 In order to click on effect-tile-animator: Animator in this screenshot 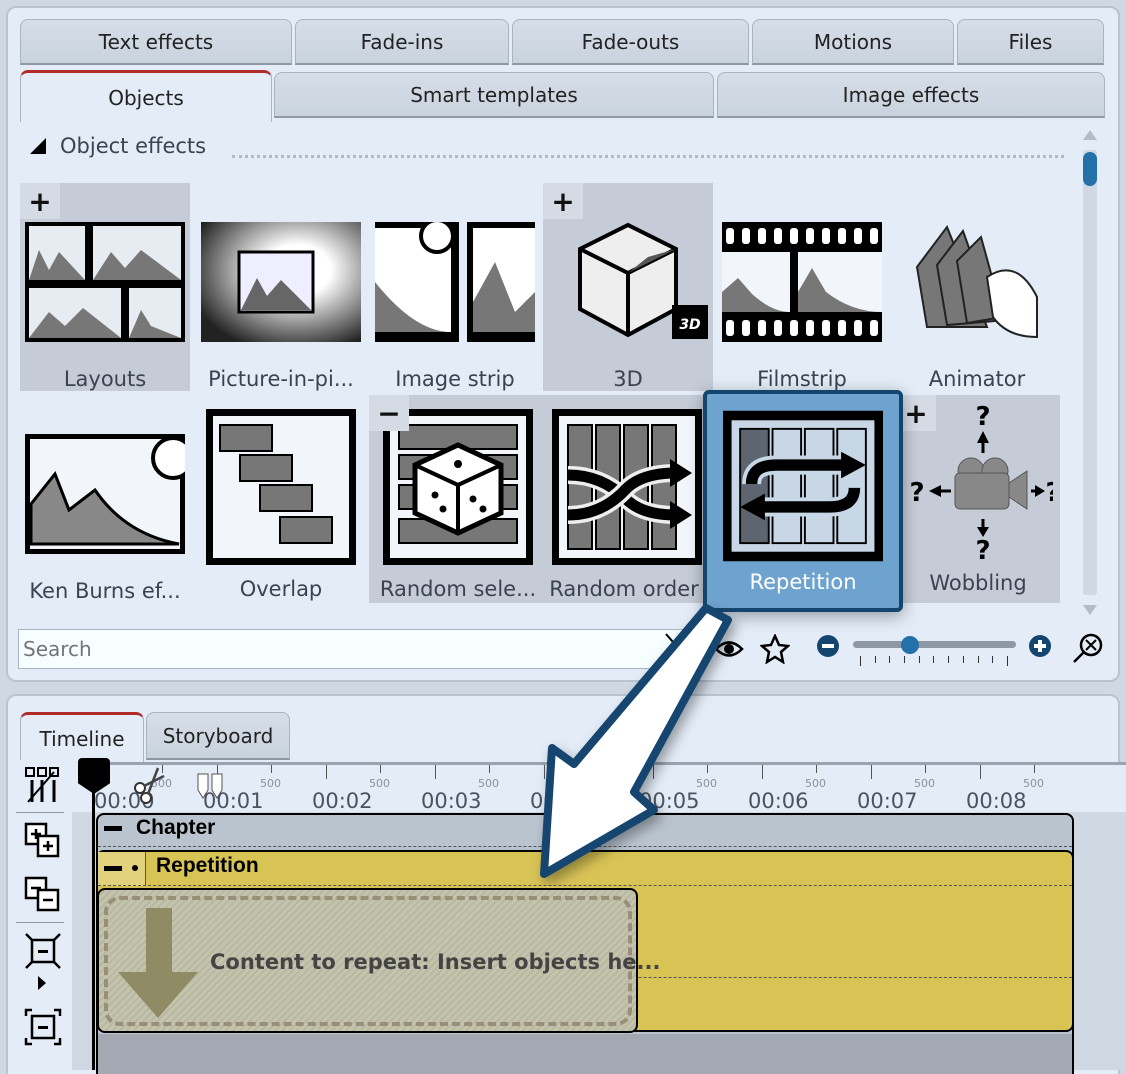, I will do `click(977, 287)`.